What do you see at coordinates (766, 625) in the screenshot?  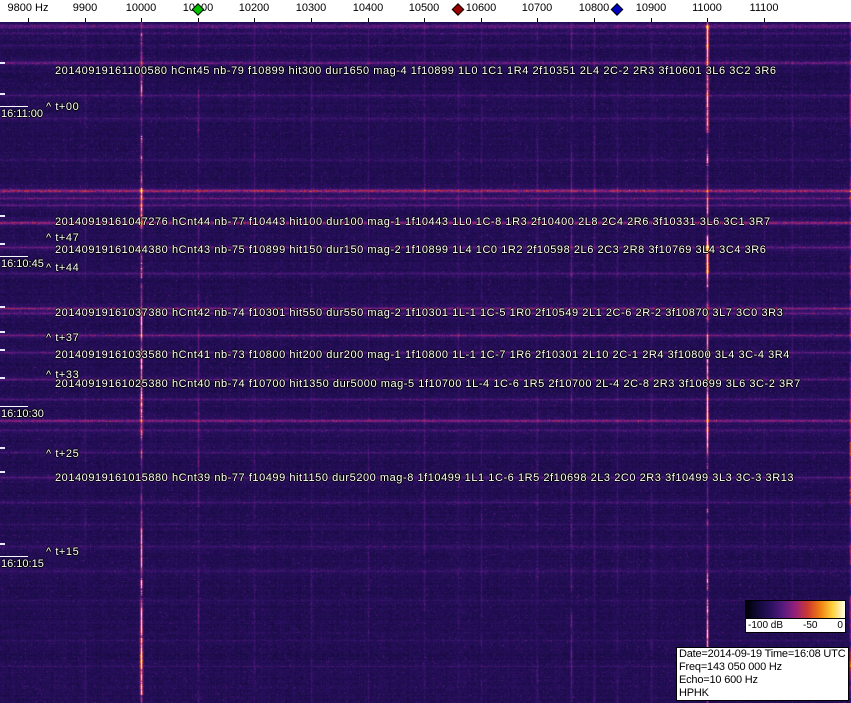 I see `colorbar-min-label: -100 dB` at bounding box center [766, 625].